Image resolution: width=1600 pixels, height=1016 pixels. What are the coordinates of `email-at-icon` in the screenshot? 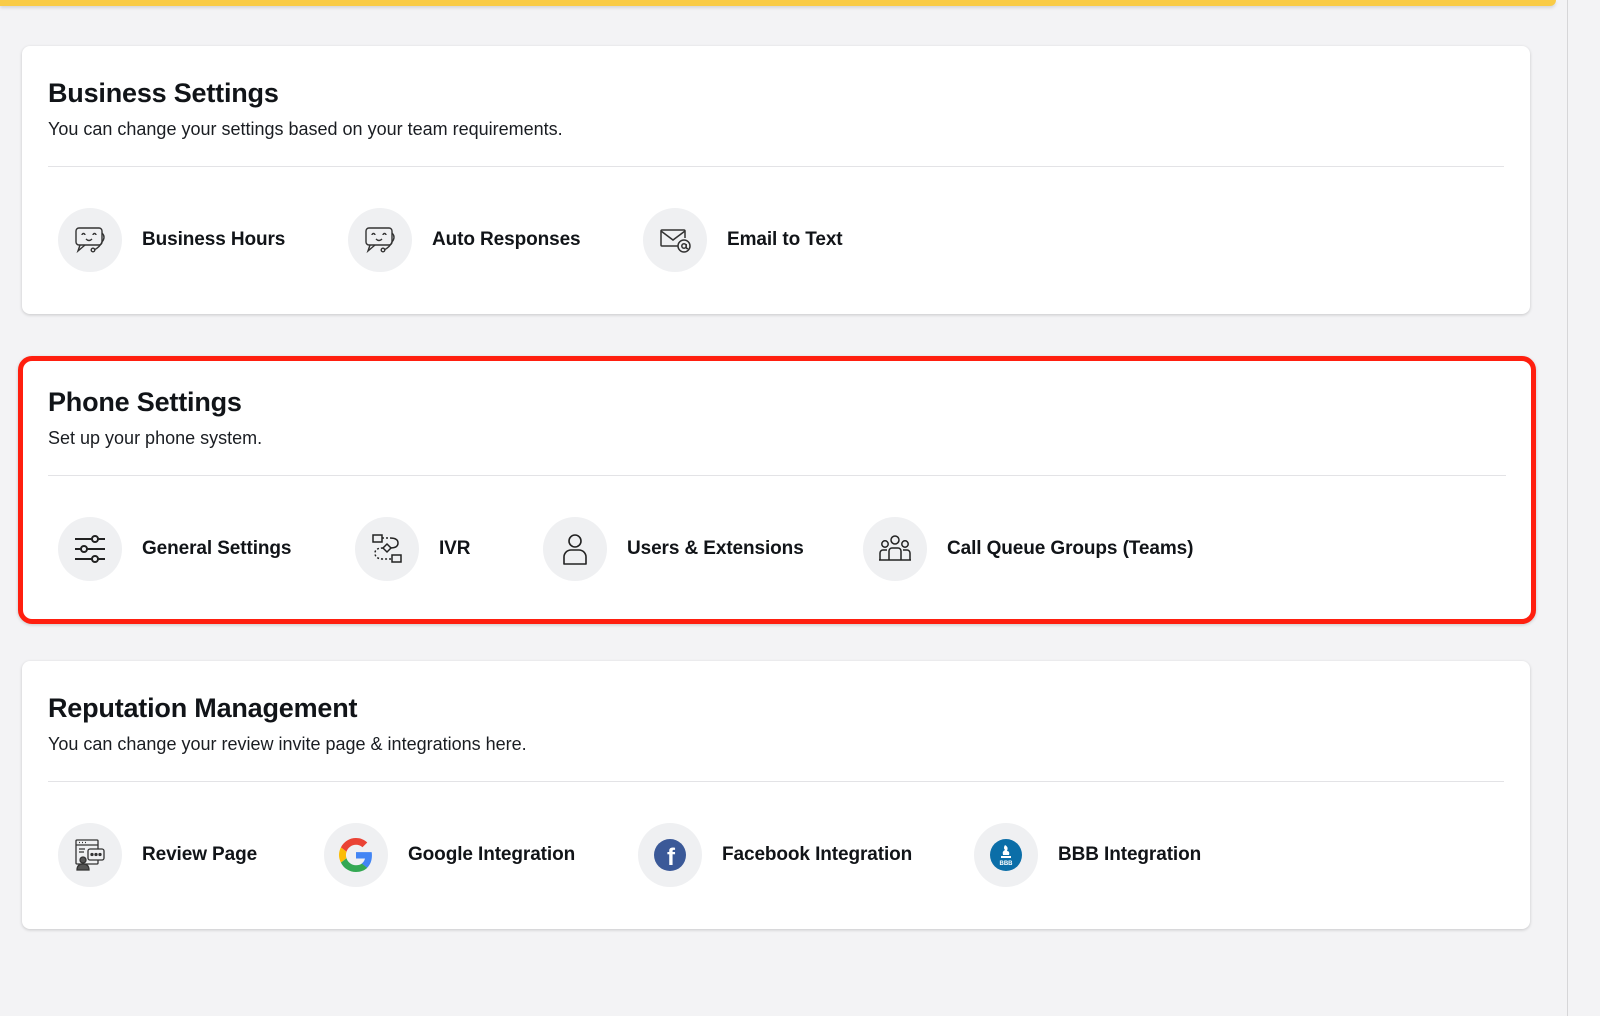 It's located at (675, 239).